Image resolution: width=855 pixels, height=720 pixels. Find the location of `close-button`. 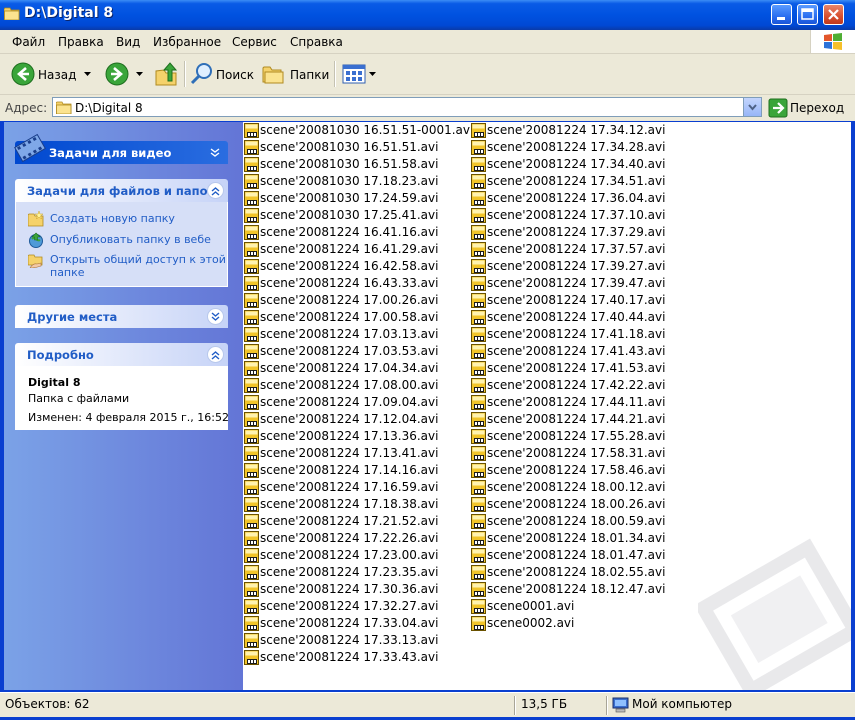

close-button is located at coordinates (833, 14).